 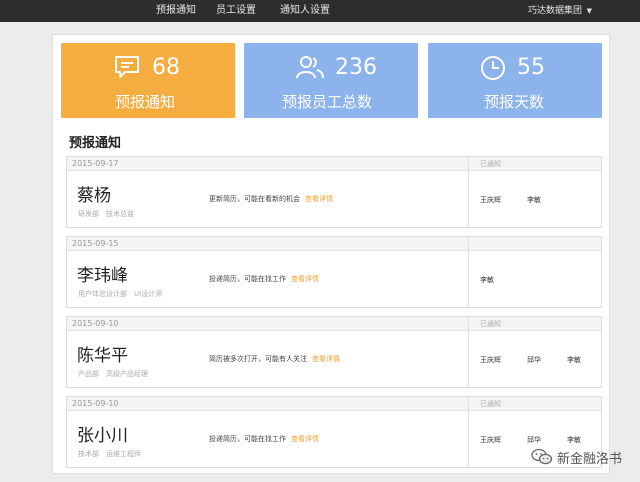 What do you see at coordinates (310, 69) in the screenshot?
I see `users-icon` at bounding box center [310, 69].